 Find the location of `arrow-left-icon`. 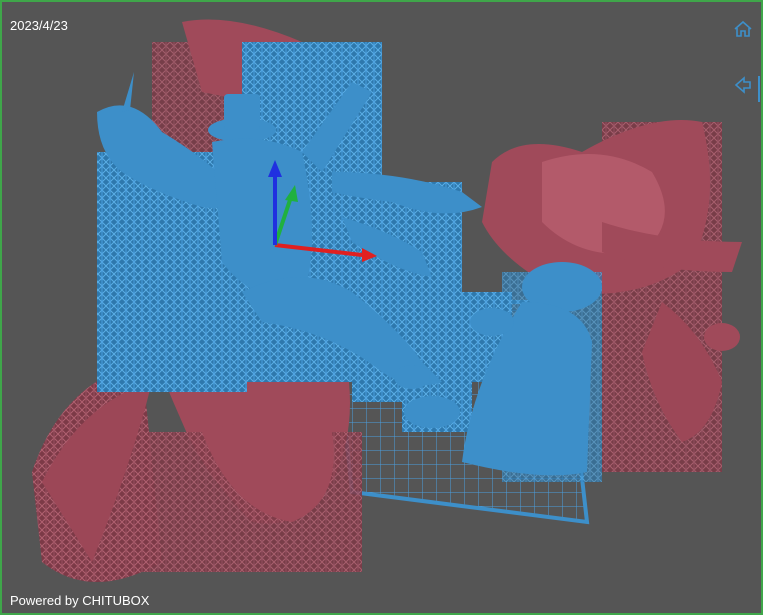

arrow-left-icon is located at coordinates (742, 85).